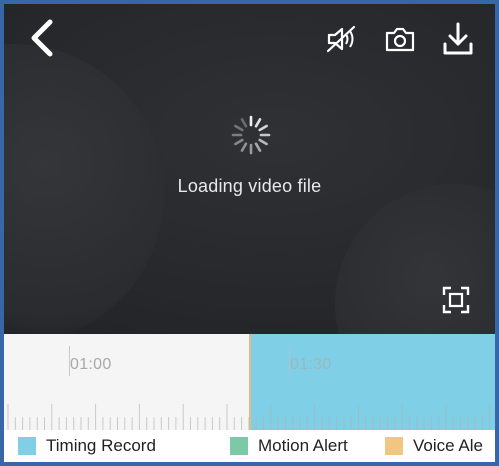  I want to click on snapshot-button, so click(400, 39).